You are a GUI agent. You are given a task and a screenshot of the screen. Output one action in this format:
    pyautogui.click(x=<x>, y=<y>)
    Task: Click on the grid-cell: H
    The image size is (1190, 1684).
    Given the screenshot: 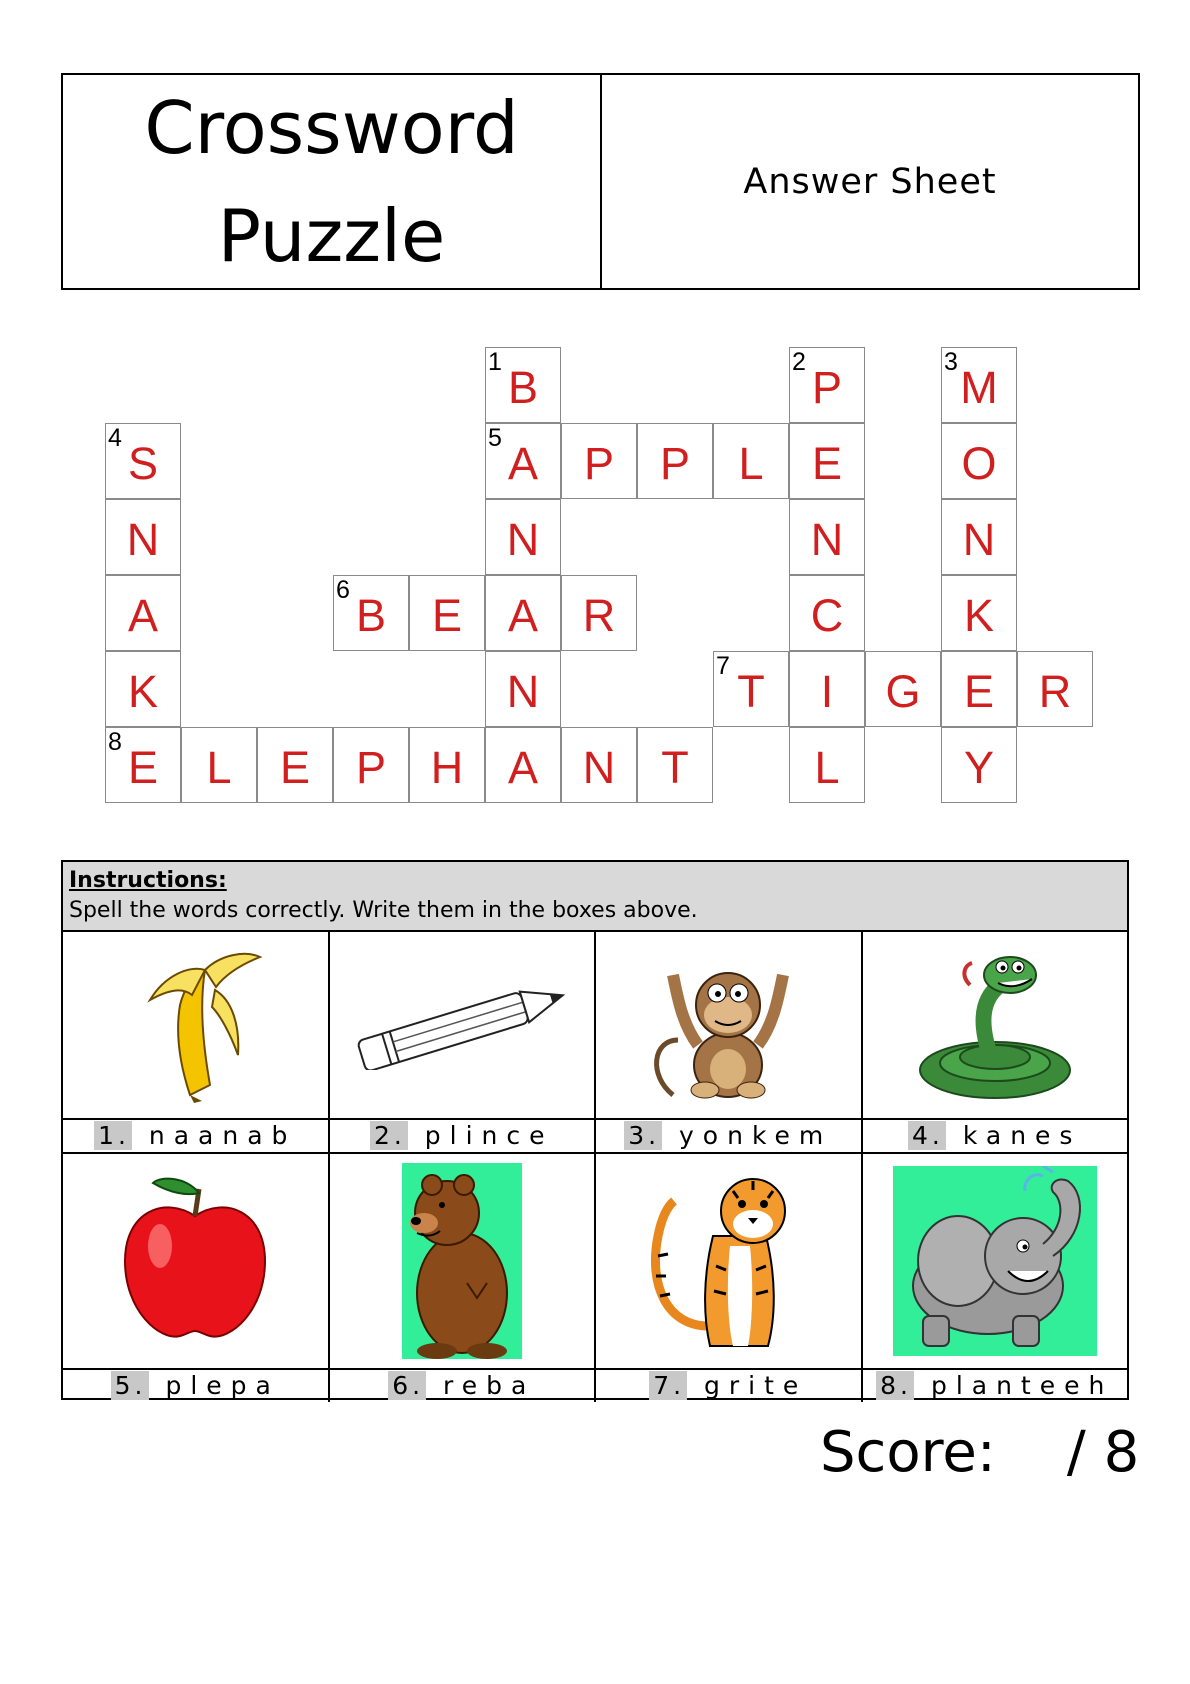 What is the action you would take?
    pyautogui.click(x=447, y=765)
    